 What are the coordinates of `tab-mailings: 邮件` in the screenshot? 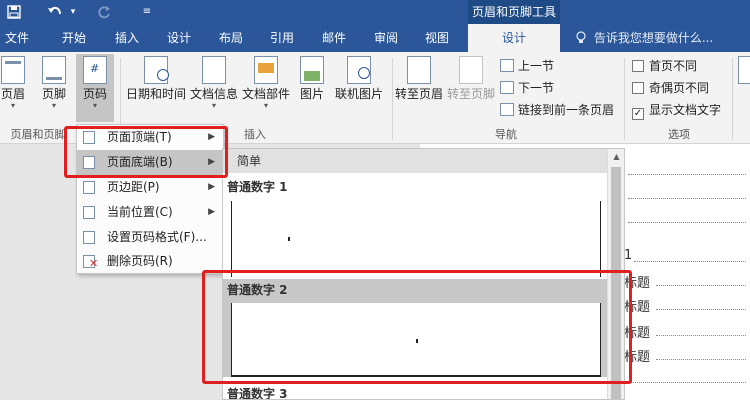 It's located at (334, 38).